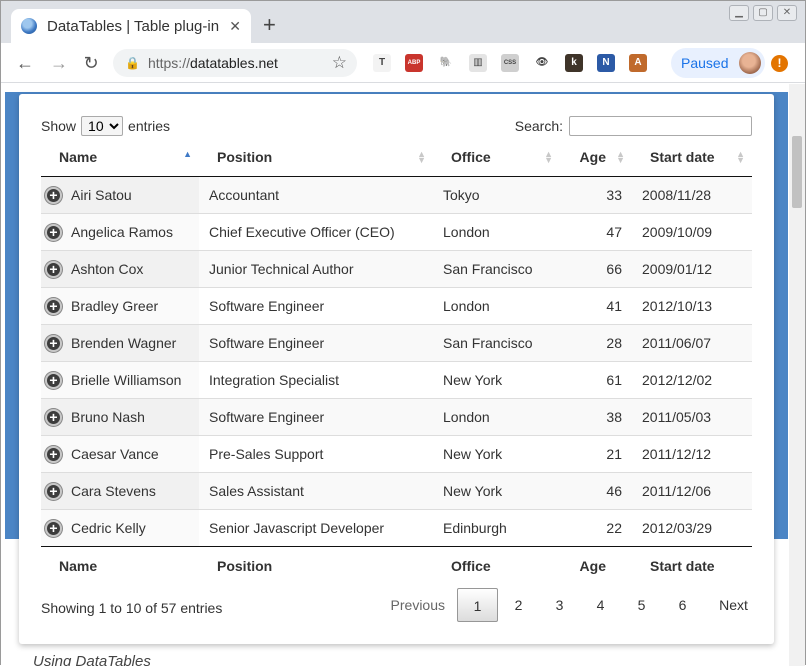 The height and width of the screenshot is (666, 806). Describe the element at coordinates (25, 63) in the screenshot. I see `back-arrow-icon: ←` at that location.